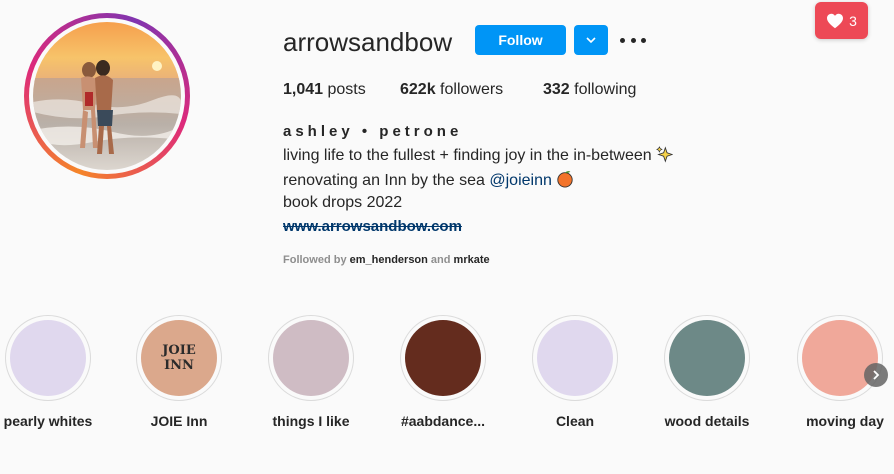 The width and height of the screenshot is (894, 474). What do you see at coordinates (386, 180) in the screenshot?
I see `bio-line-2-text: renovating an Inn by the sea` at bounding box center [386, 180].